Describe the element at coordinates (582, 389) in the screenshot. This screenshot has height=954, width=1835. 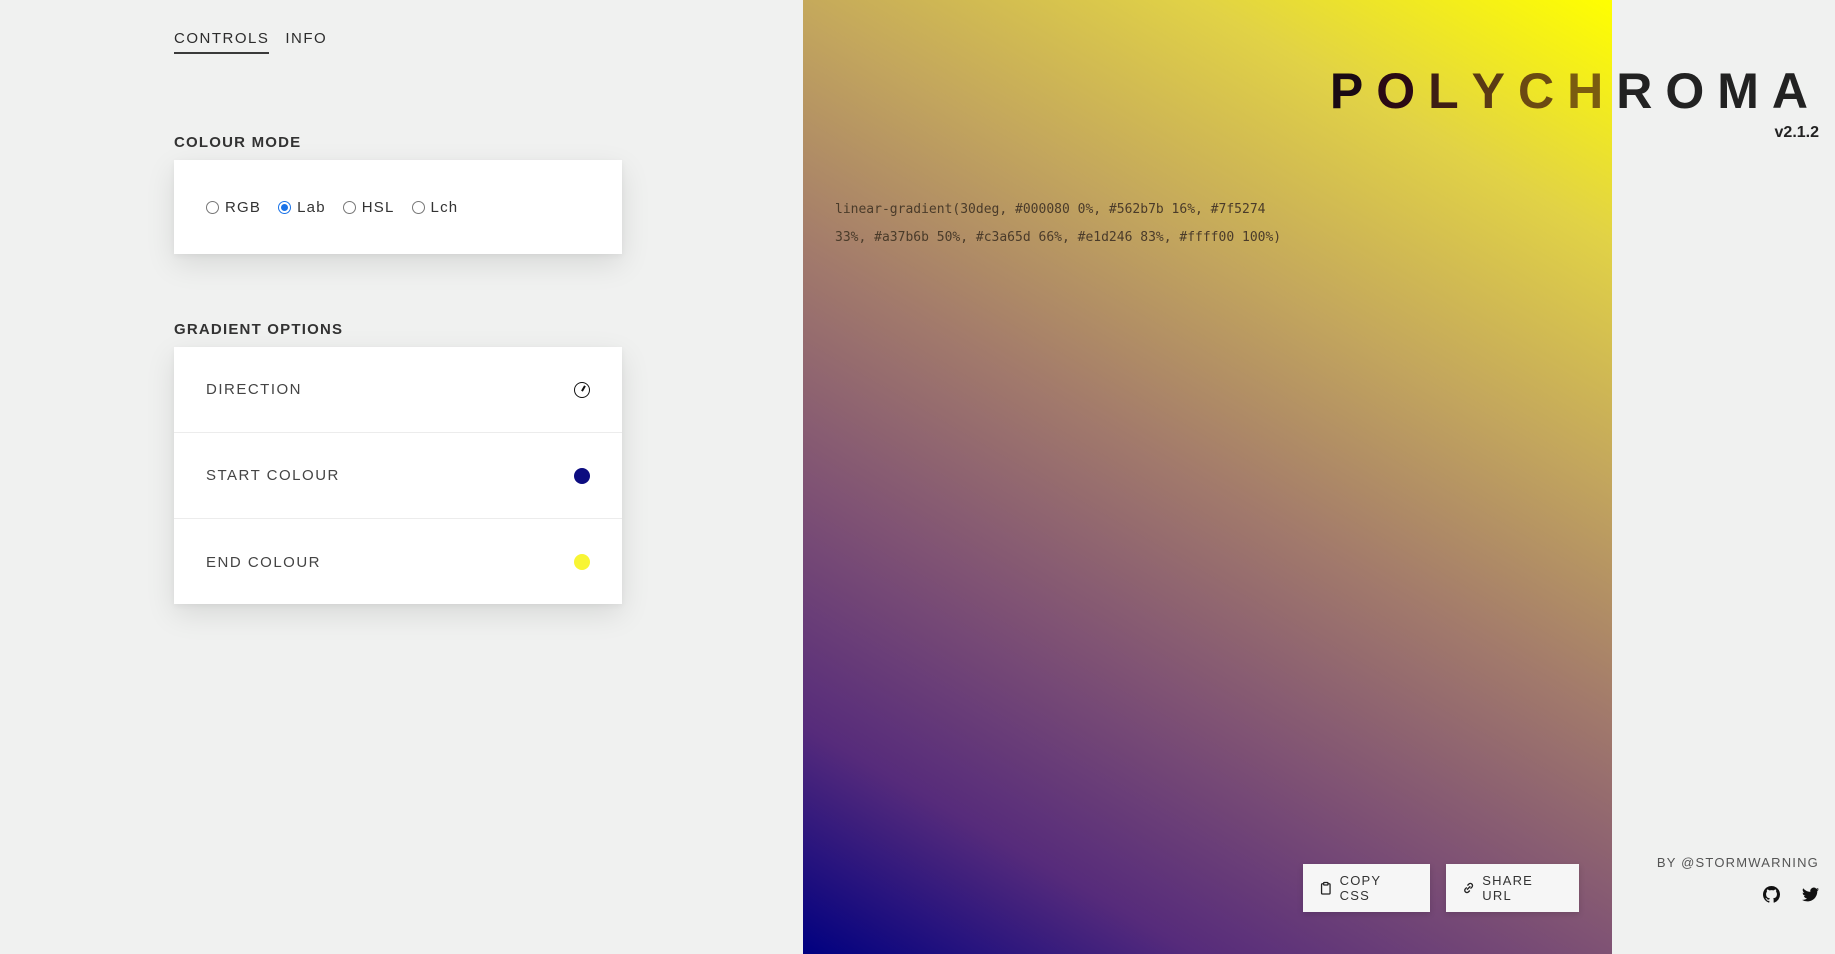
I see `direction-dial-icon` at that location.